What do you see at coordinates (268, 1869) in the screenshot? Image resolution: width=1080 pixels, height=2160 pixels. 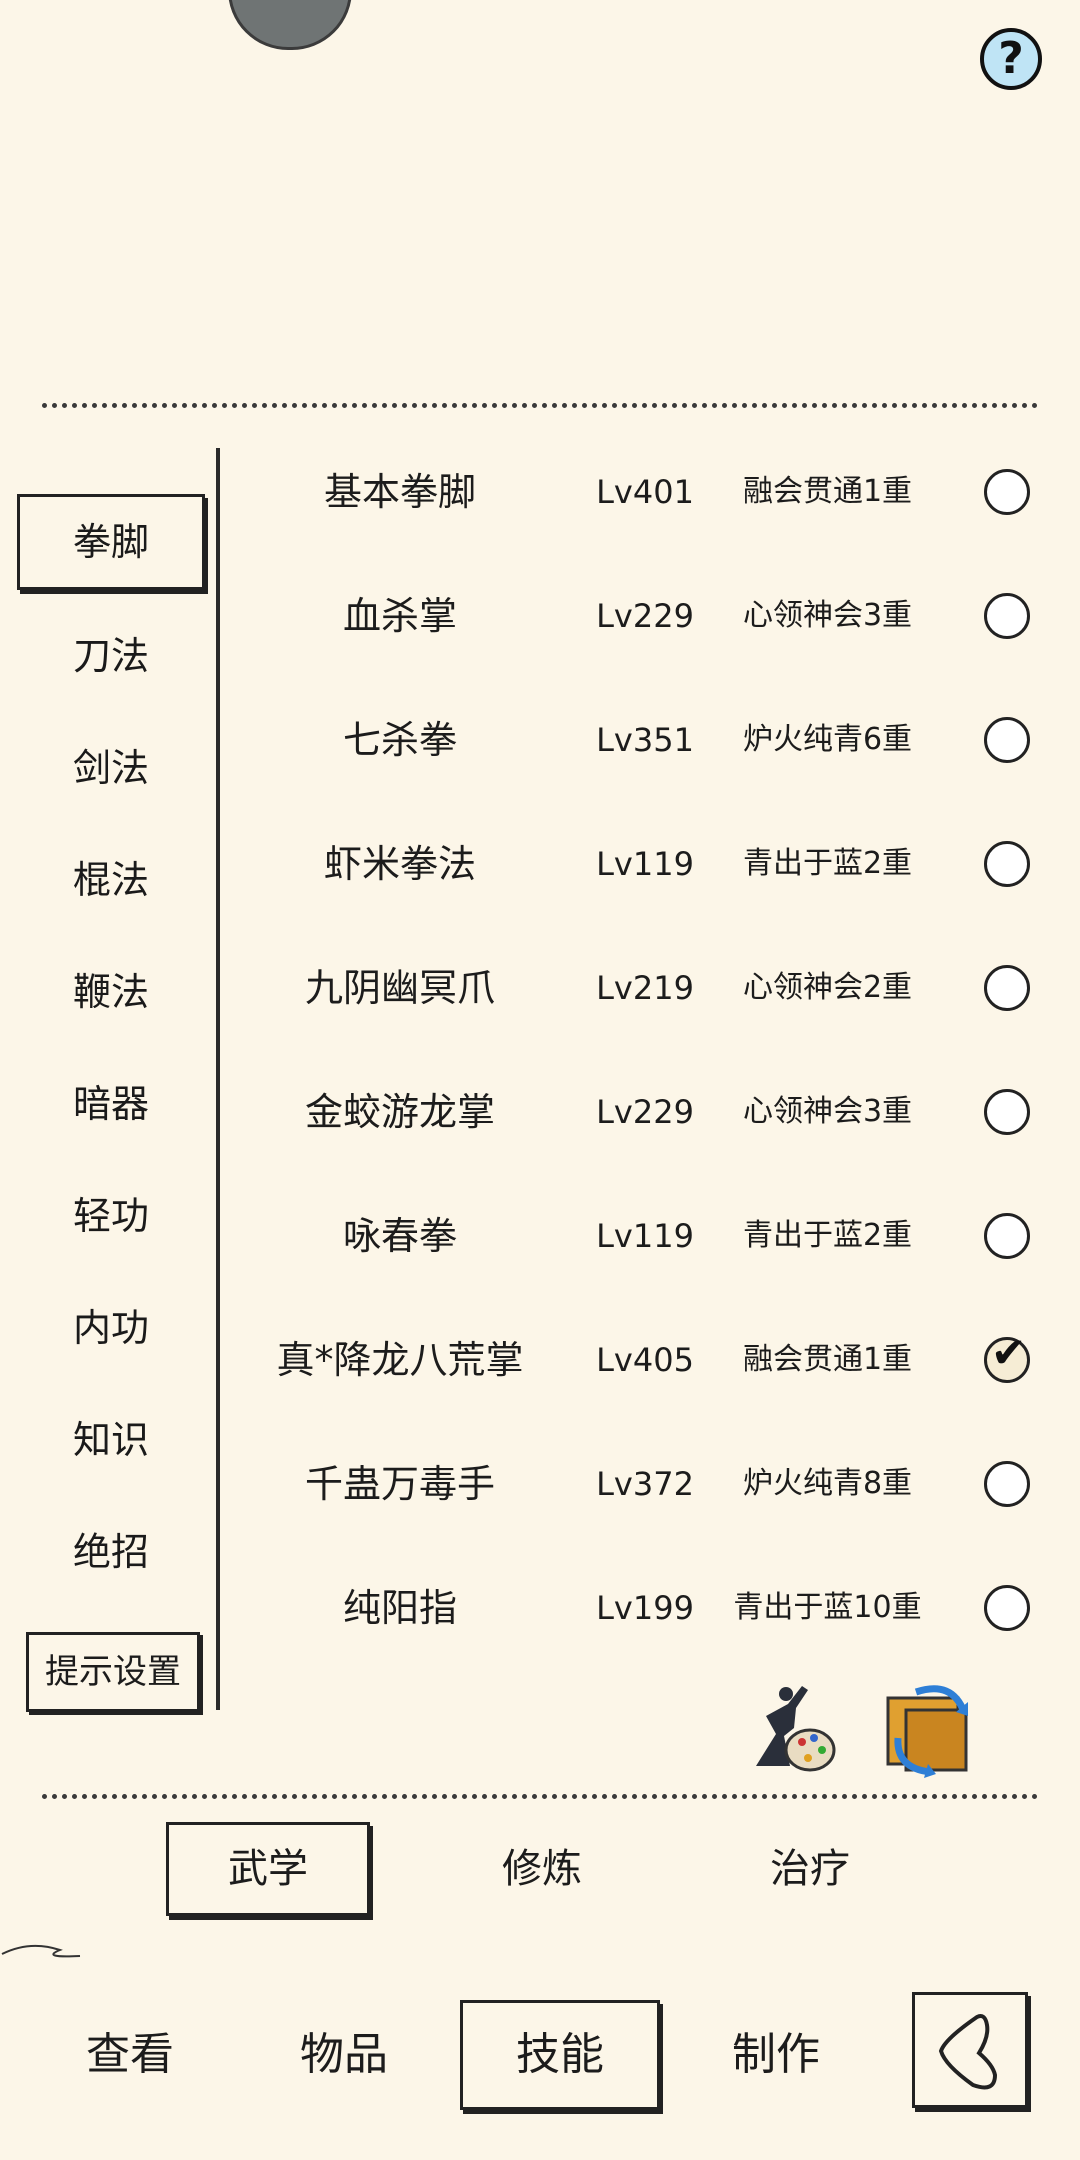 I see `subtab-0: 武学` at bounding box center [268, 1869].